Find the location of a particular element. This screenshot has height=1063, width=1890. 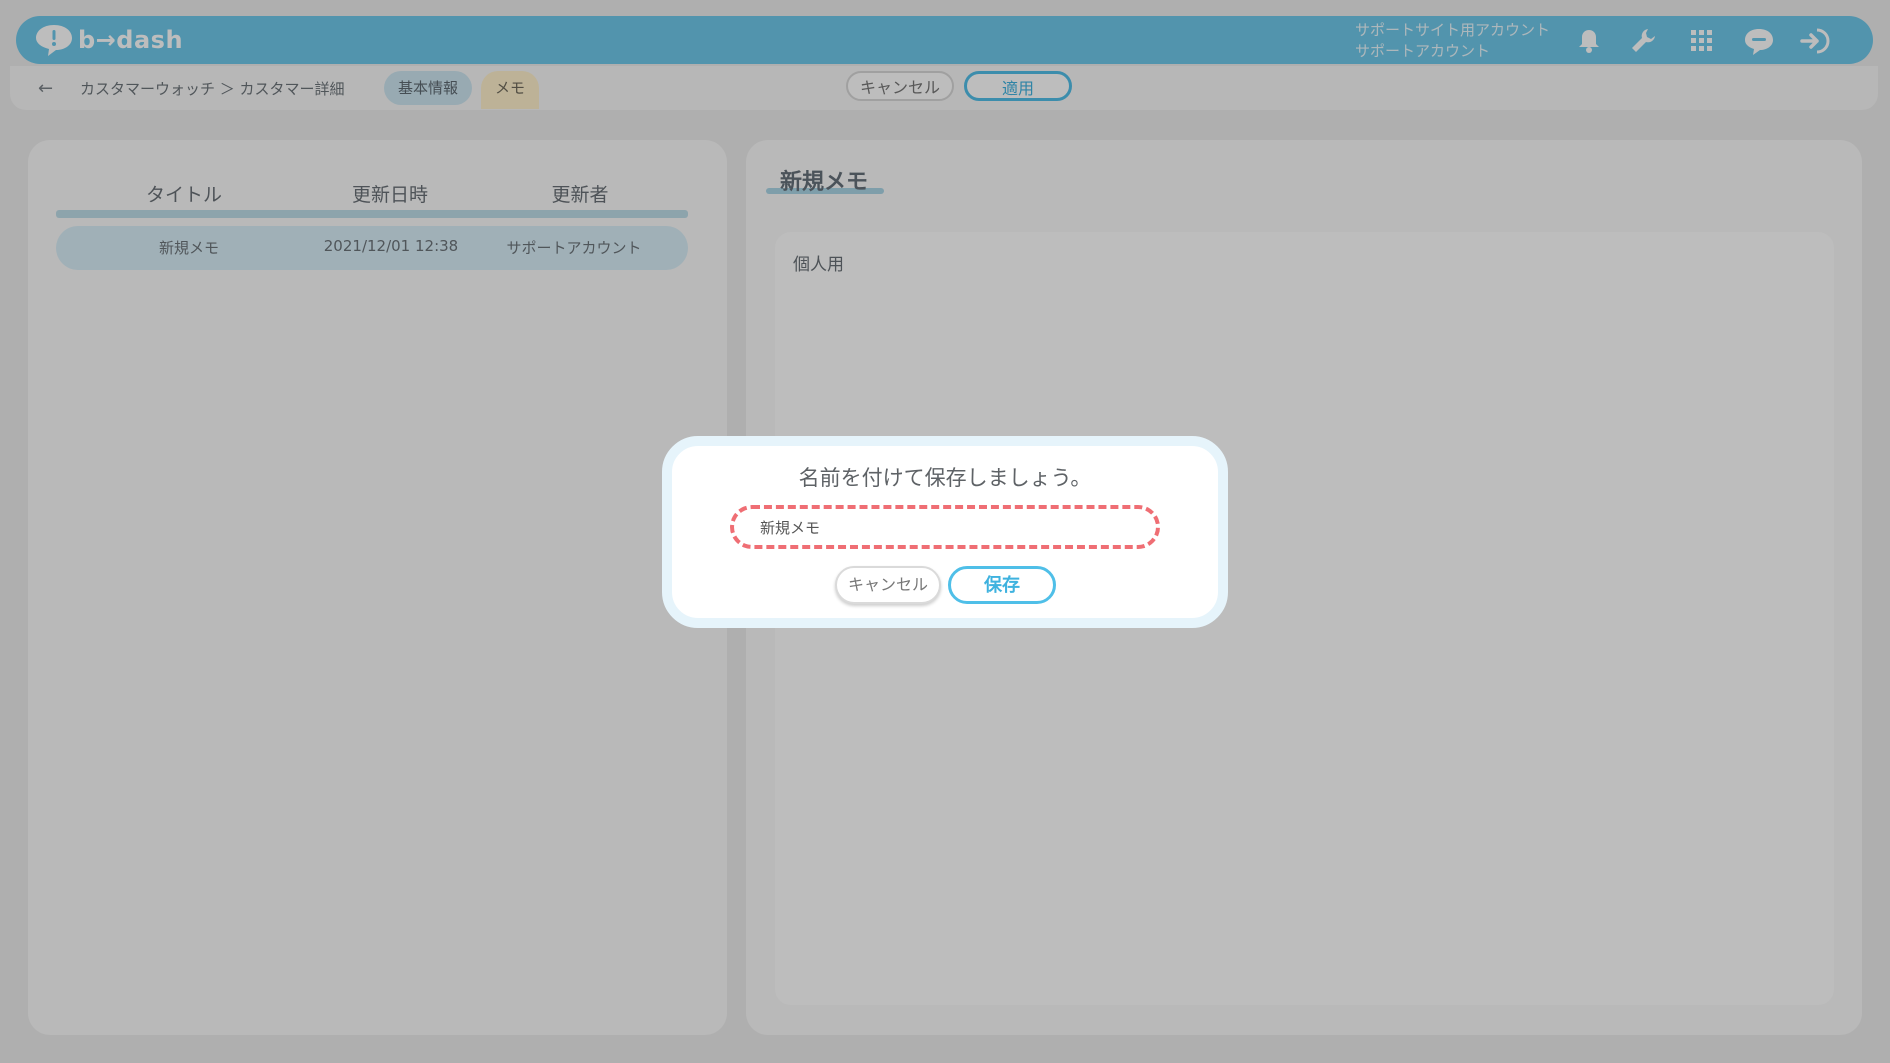

dialog-save-button: 保存 is located at coordinates (1002, 585).